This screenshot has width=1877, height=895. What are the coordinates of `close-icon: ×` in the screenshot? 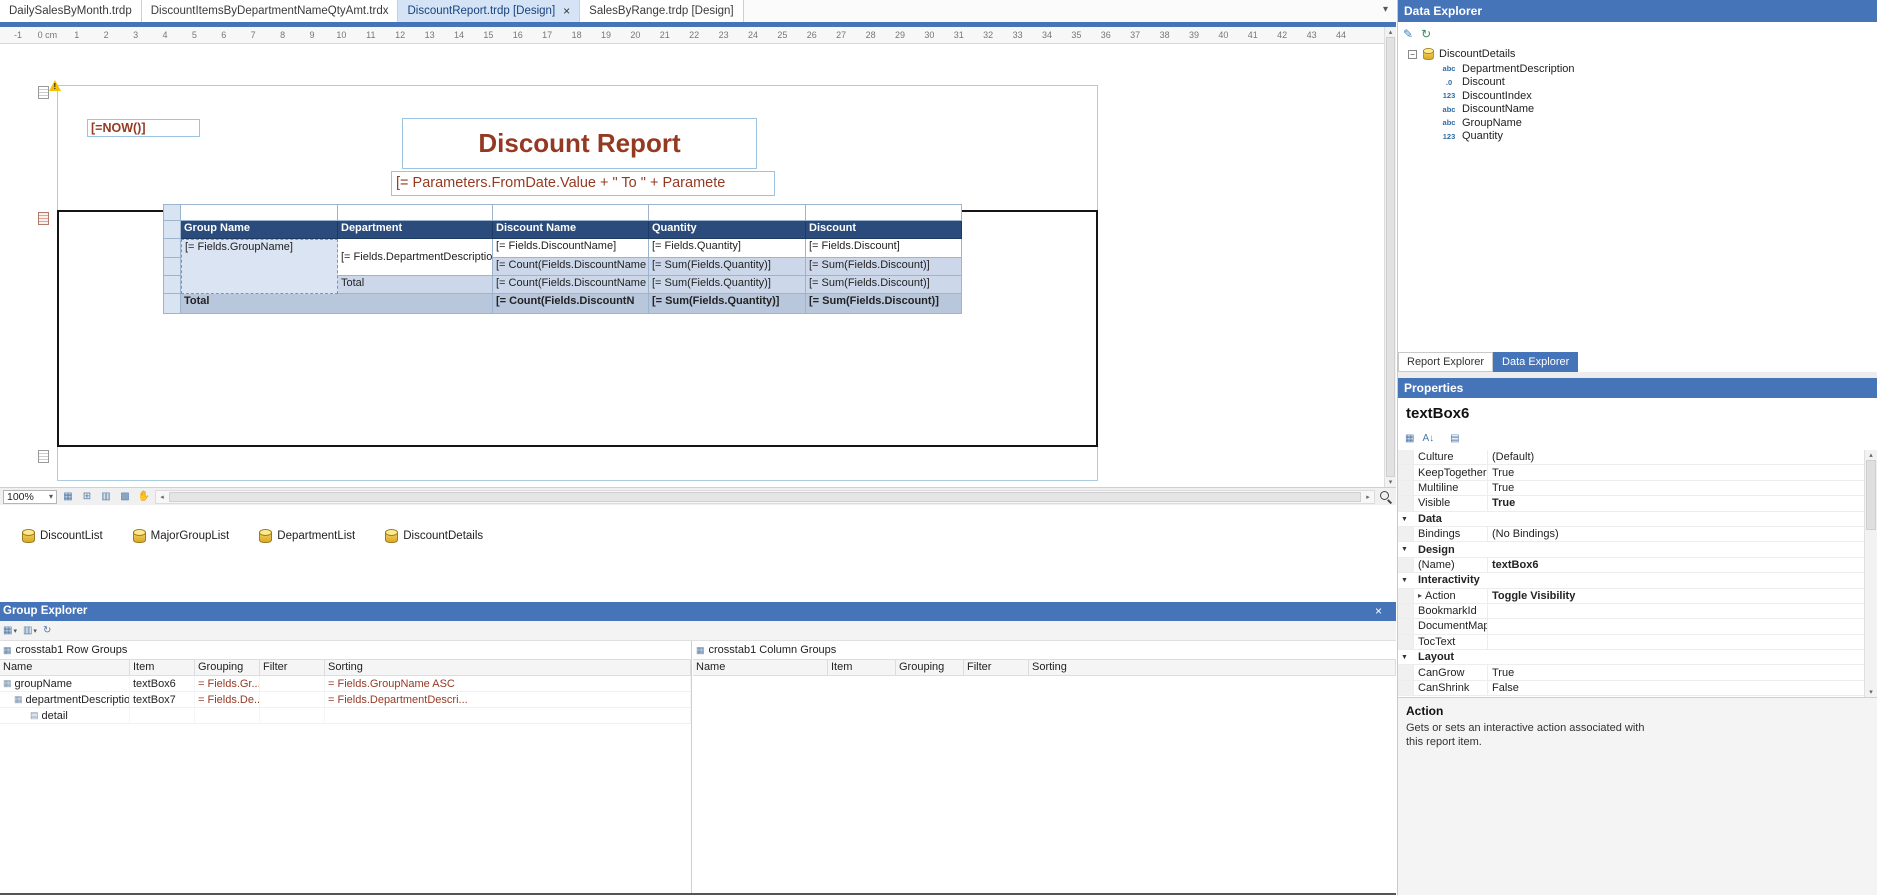 It's located at (566, 11).